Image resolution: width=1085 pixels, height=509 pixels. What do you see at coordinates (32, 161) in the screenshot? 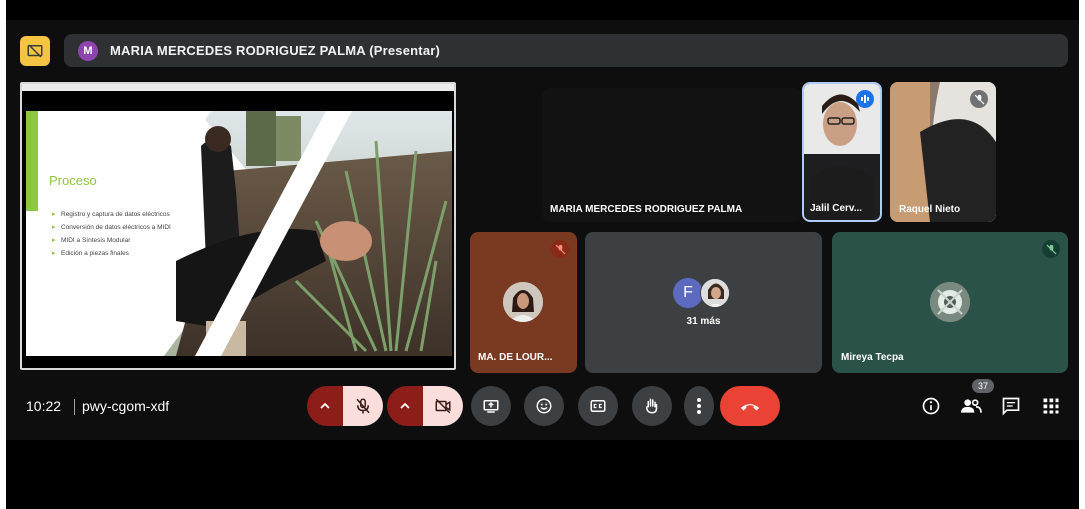
I see `slide-accent-bar` at bounding box center [32, 161].